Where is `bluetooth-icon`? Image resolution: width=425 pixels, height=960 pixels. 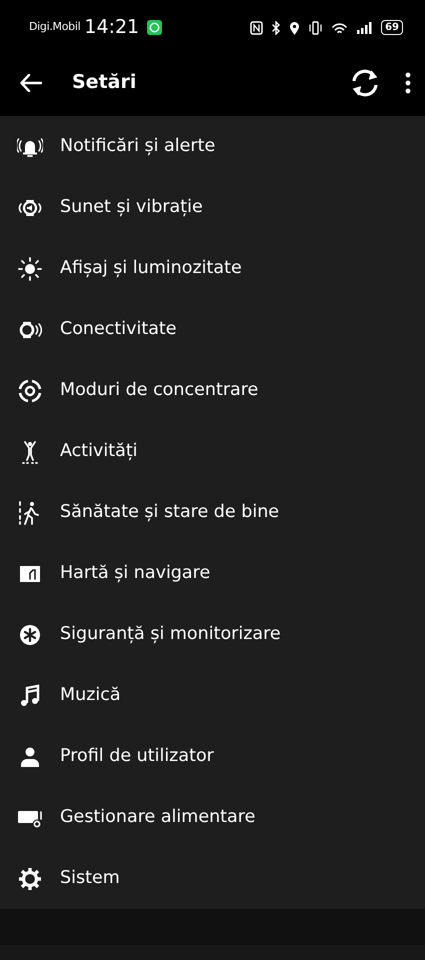
bluetooth-icon is located at coordinates (276, 27).